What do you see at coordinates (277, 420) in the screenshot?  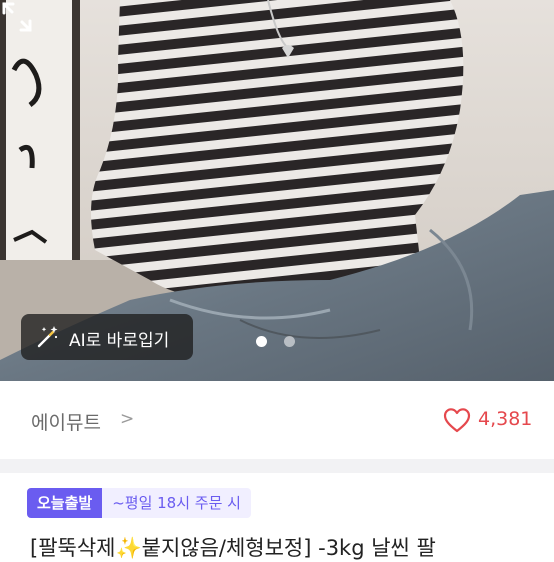 I see `seller-row: 에이뮤트 > 4,381` at bounding box center [277, 420].